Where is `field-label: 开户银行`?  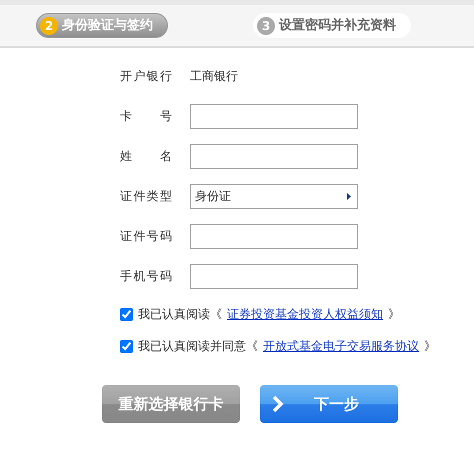
field-label: 开户银行 is located at coordinates (146, 76).